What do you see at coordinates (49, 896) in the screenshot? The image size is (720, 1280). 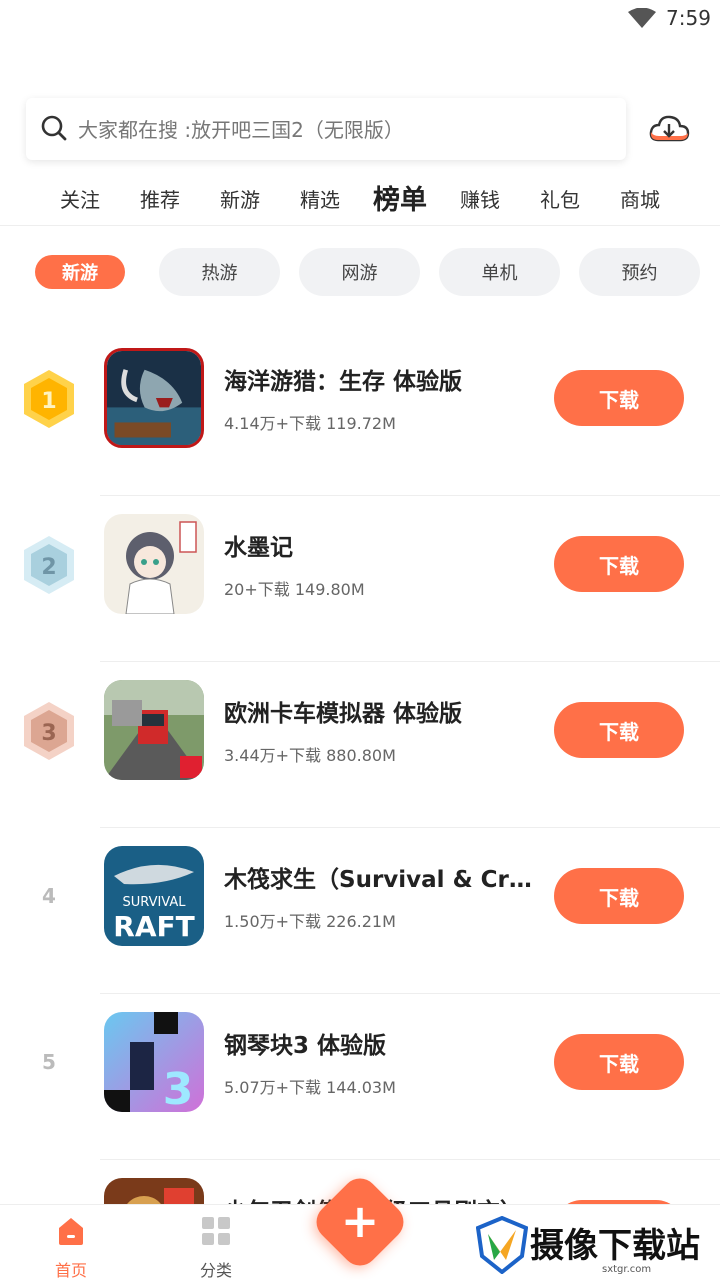 I see `rank-number: 4` at bounding box center [49, 896].